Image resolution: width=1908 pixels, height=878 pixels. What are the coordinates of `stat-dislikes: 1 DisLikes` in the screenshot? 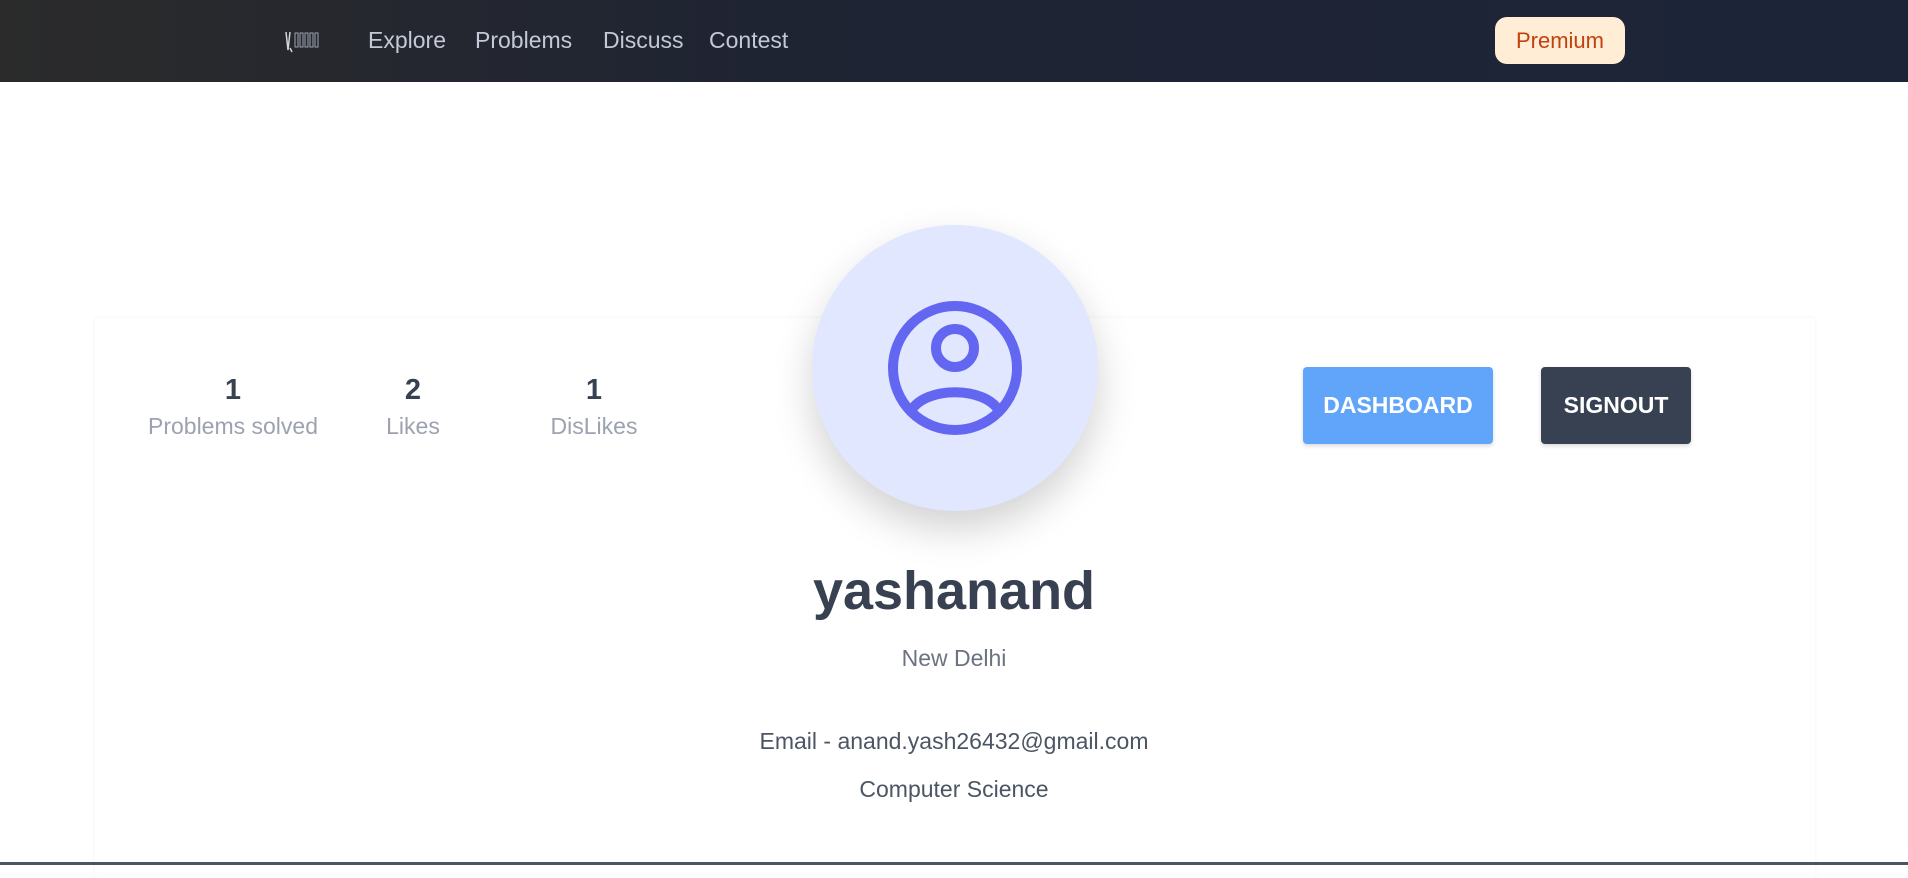 It's located at (594, 407).